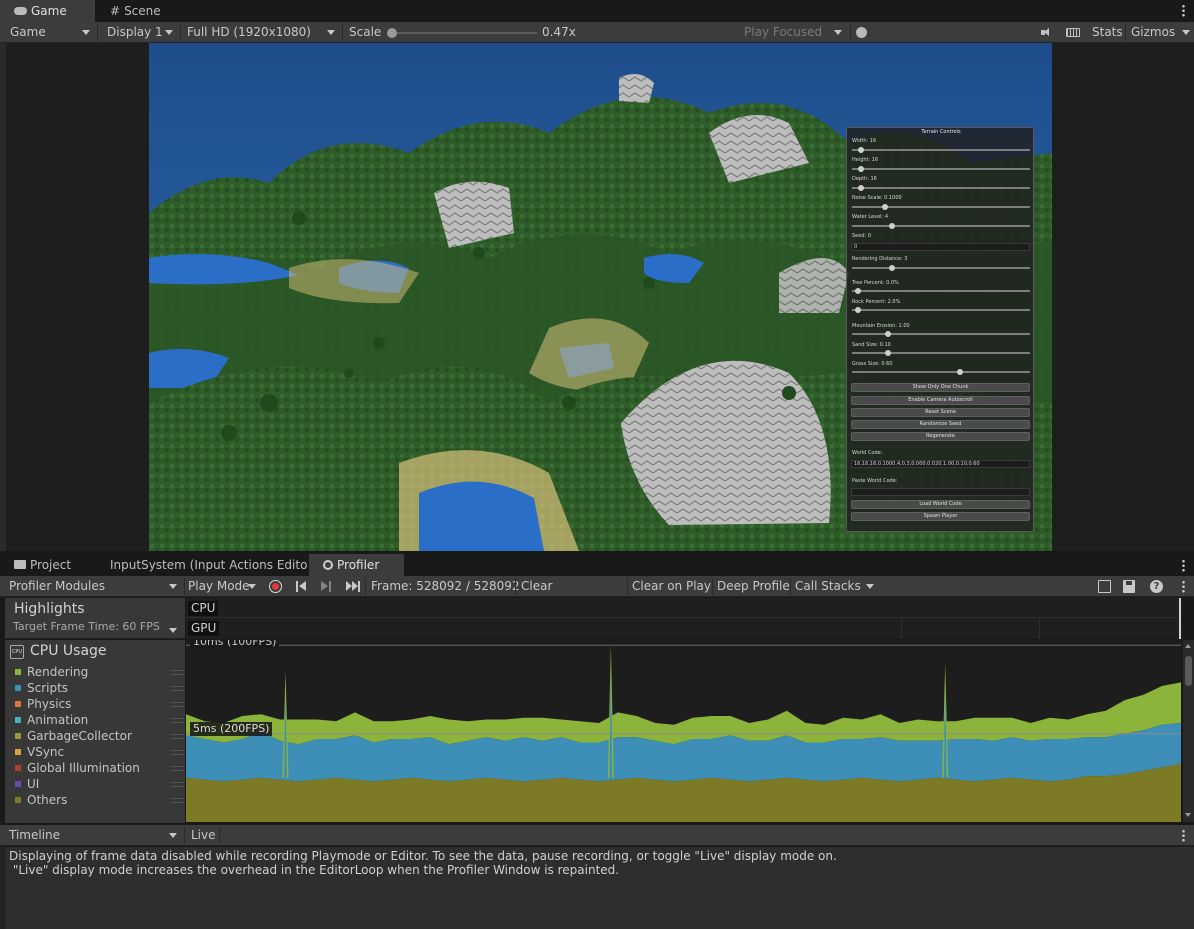 The height and width of the screenshot is (929, 1194). I want to click on mountain-erosion-slider-knob, so click(888, 334).